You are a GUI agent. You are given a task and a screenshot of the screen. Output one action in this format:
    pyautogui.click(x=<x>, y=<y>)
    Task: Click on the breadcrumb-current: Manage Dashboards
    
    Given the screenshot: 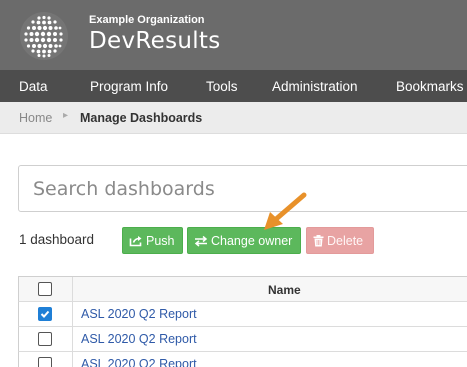 What is the action you would take?
    pyautogui.click(x=141, y=118)
    